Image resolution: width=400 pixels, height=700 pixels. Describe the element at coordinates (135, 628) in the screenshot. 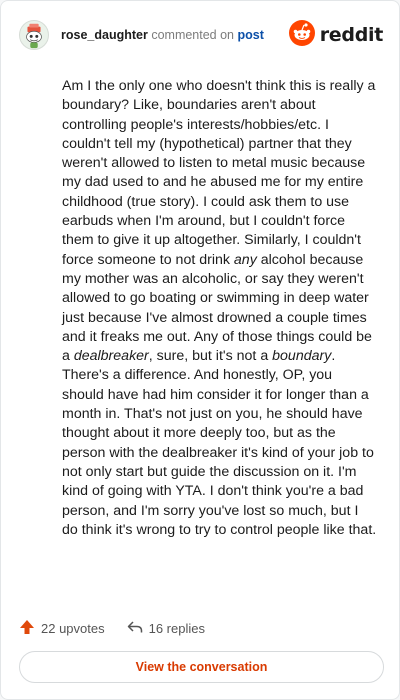

I see `reply-arrow-icon` at that location.